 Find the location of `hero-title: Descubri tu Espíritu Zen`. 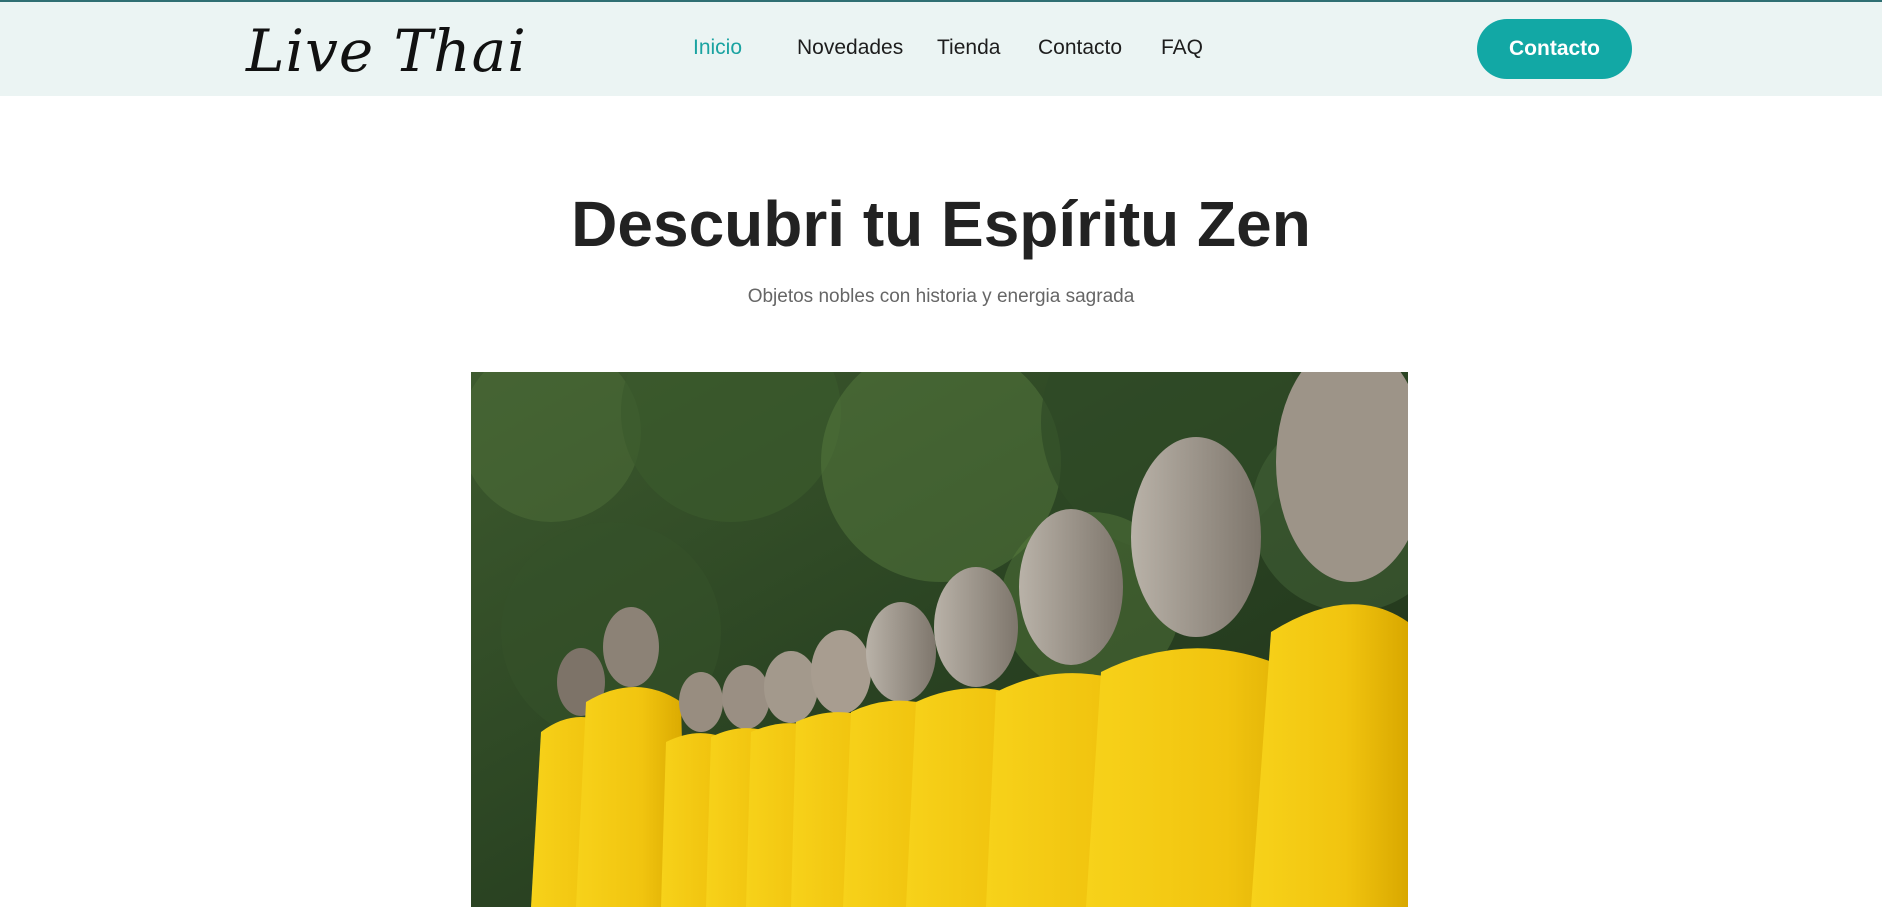

hero-title: Descubri tu Espíritu Zen is located at coordinates (941, 224).